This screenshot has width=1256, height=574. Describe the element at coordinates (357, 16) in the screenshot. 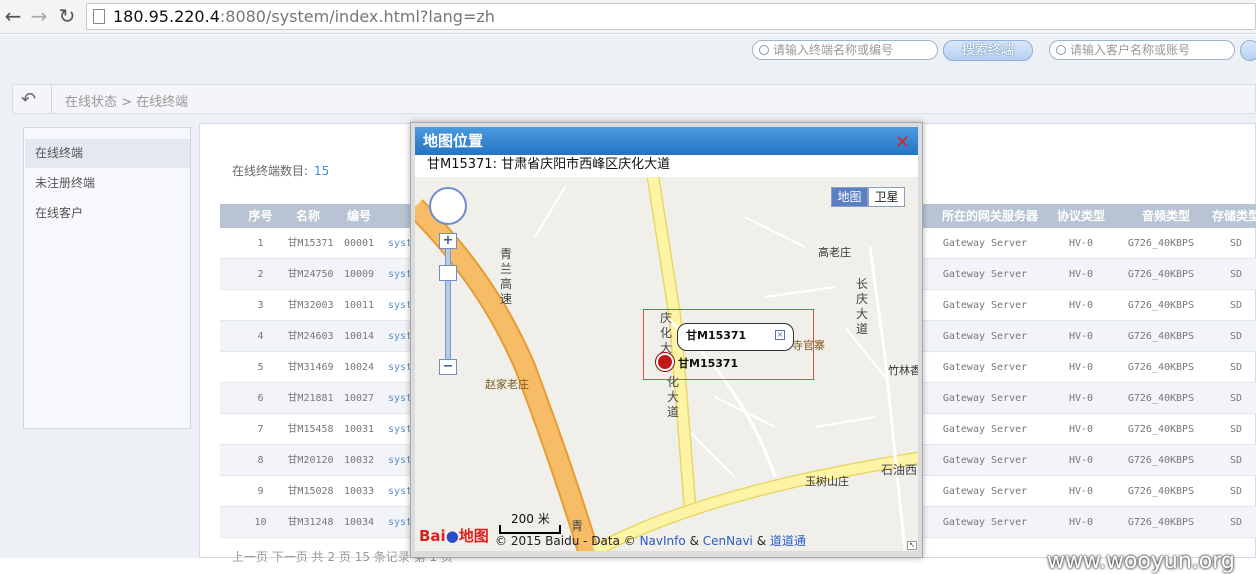

I see `url-path: :8080/system/index.html?lang=zh` at that location.